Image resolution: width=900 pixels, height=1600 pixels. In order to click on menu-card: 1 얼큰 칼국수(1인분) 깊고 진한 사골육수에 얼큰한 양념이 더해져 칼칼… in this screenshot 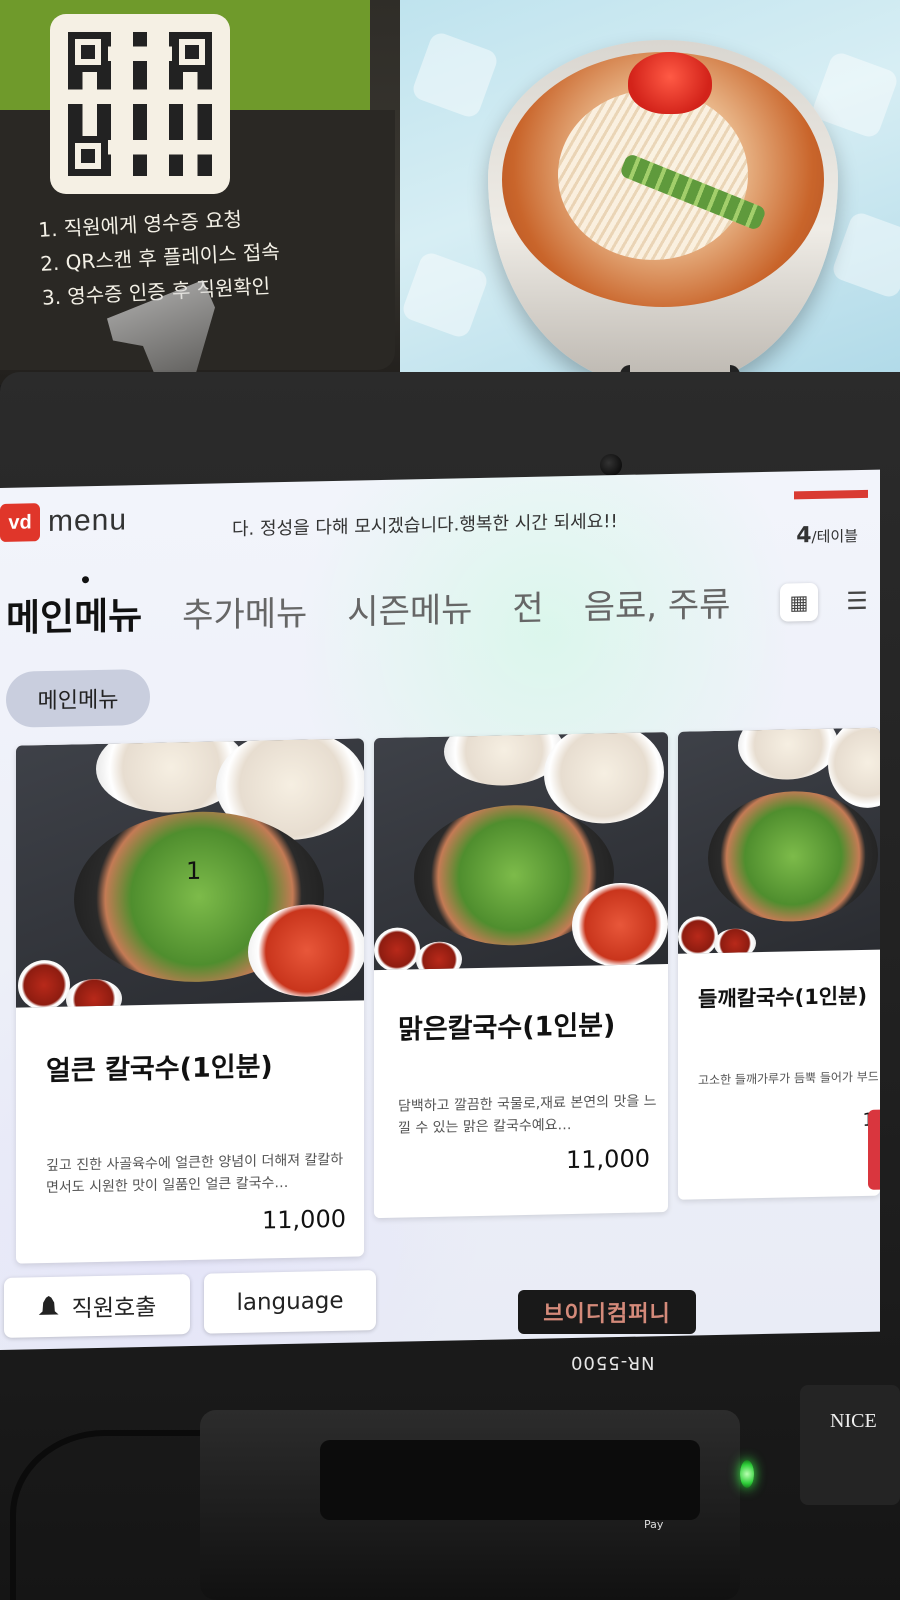, I will do `click(190, 1001)`.